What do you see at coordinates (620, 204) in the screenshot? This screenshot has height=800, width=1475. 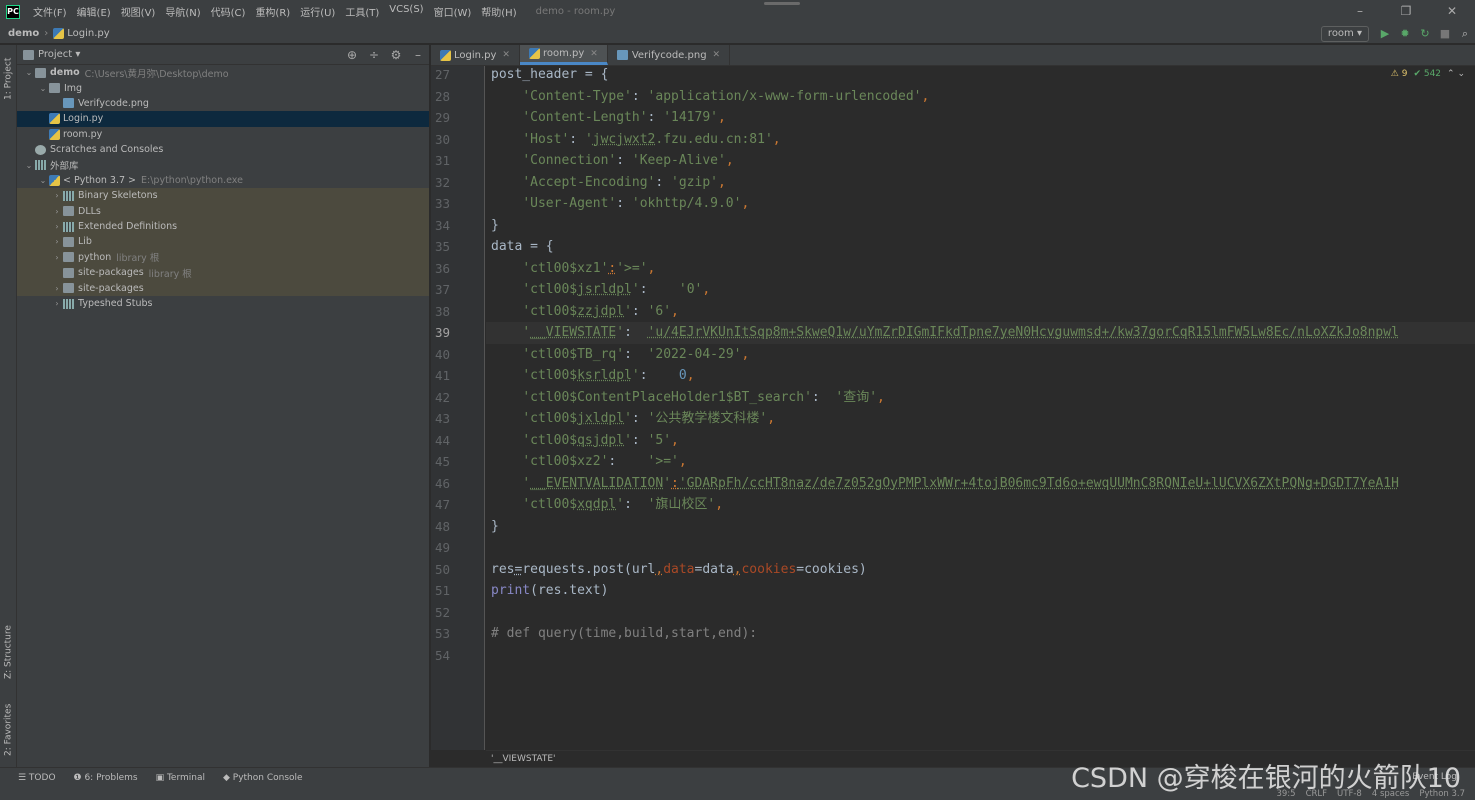 I see `code-line: 'User-Agent': 'okhttp/4.9.0',` at bounding box center [620, 204].